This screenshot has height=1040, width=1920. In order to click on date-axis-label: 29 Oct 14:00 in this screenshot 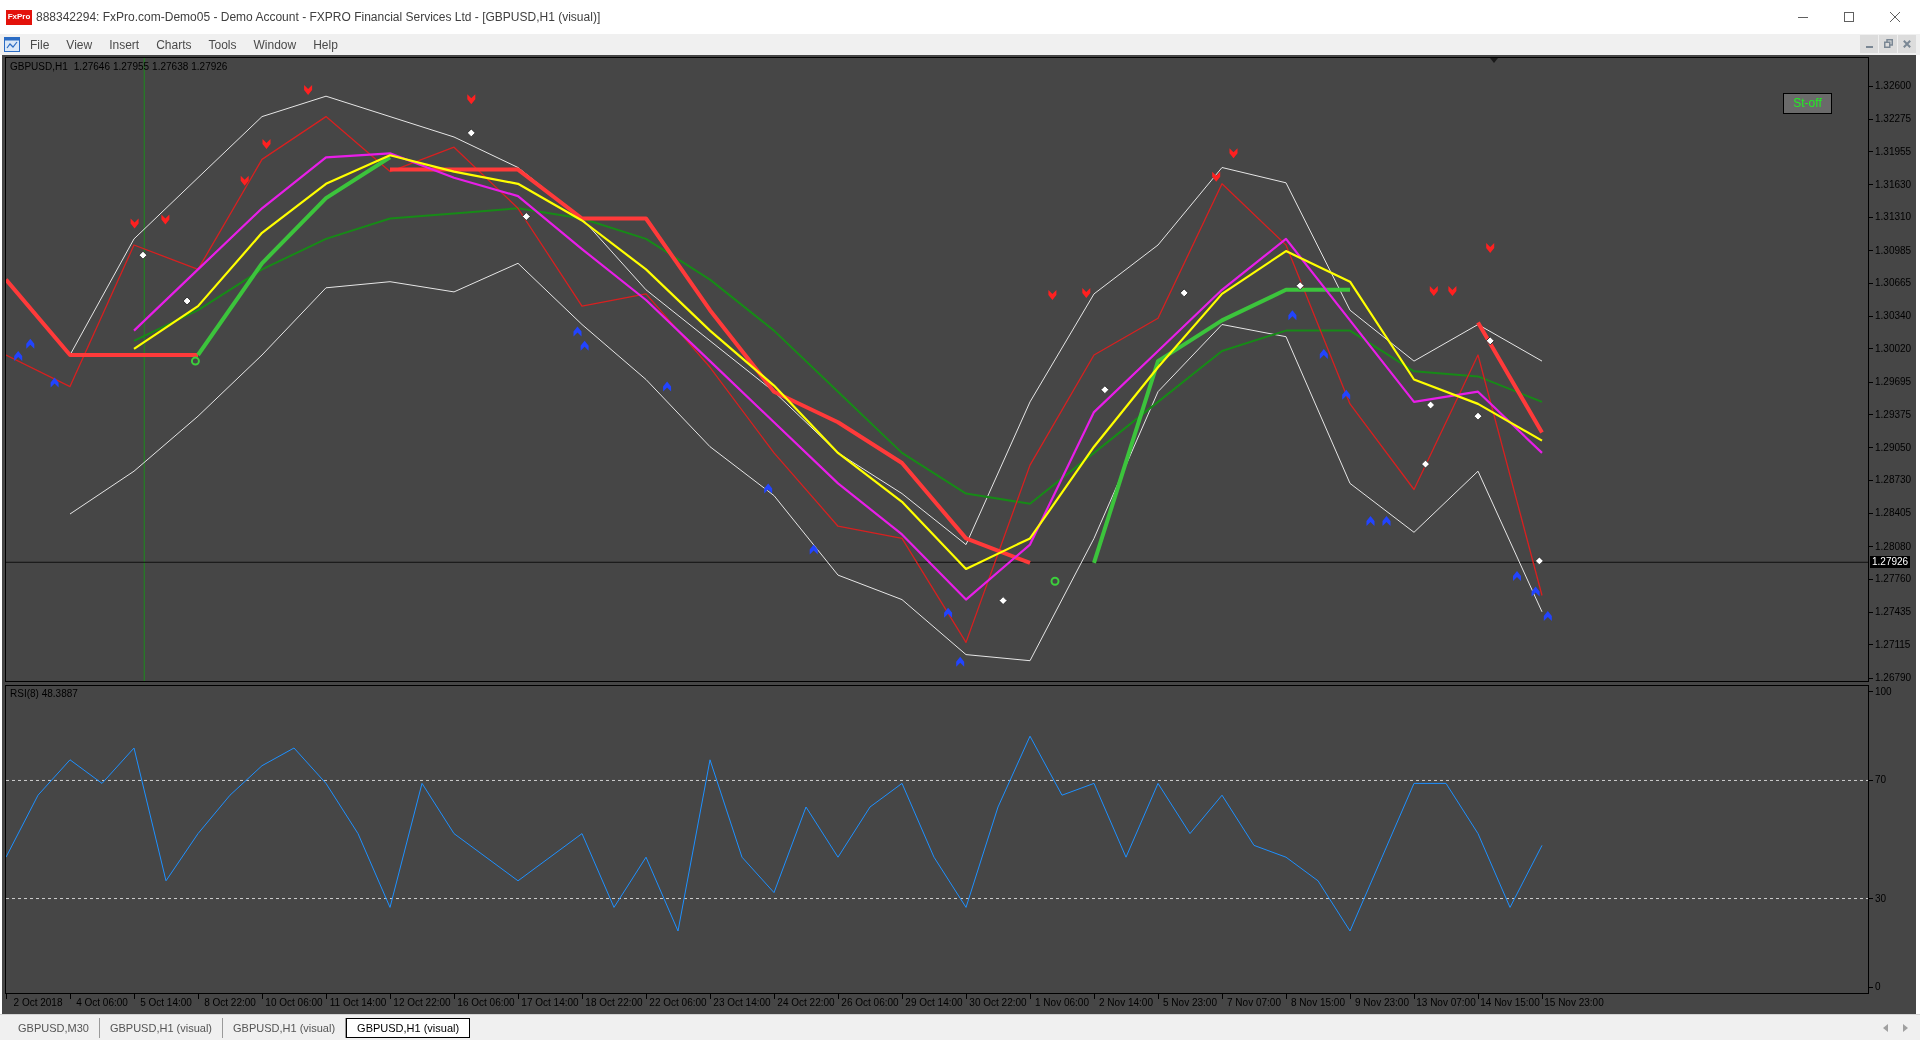, I will do `click(934, 1003)`.